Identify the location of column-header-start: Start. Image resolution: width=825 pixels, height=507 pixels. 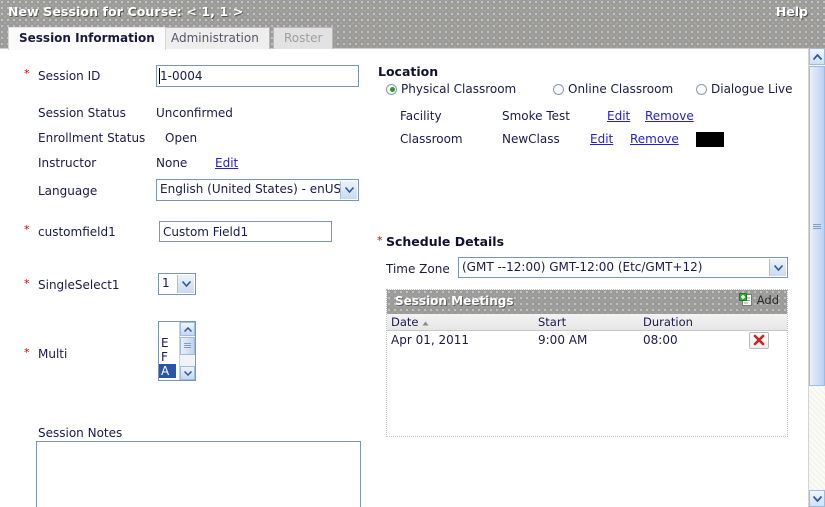
(586, 322).